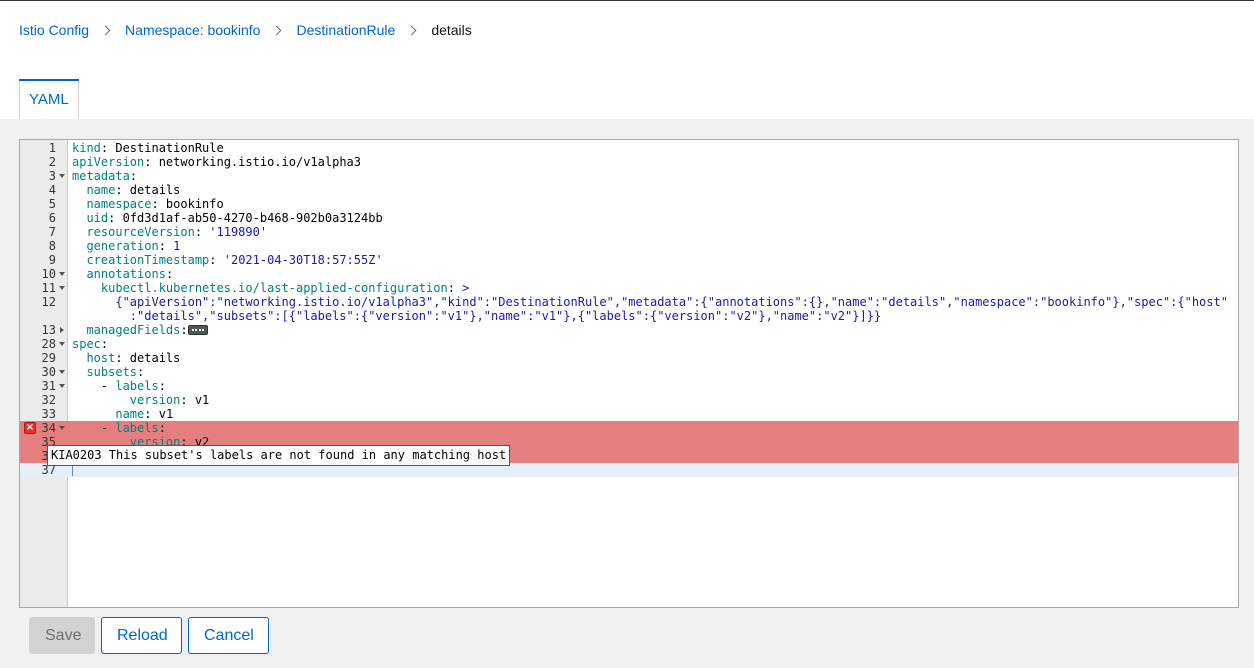  What do you see at coordinates (48, 302) in the screenshot?
I see `line-number: 12` at bounding box center [48, 302].